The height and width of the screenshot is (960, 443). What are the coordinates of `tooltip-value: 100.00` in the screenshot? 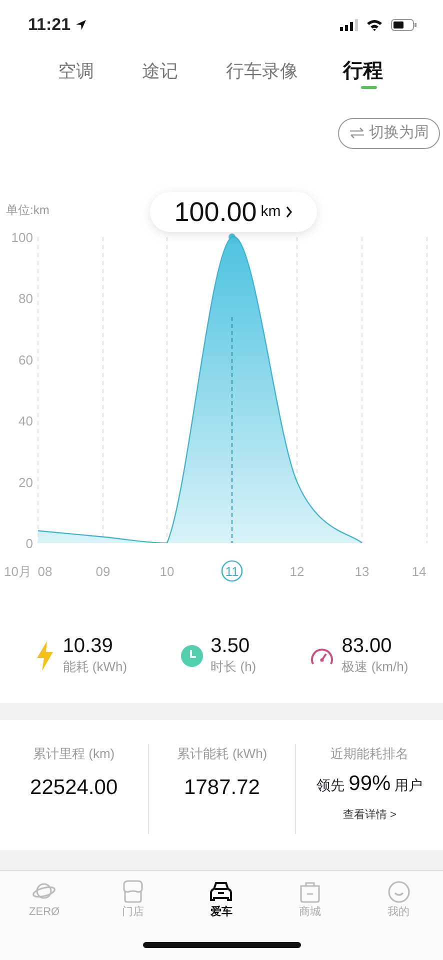 It's located at (215, 212).